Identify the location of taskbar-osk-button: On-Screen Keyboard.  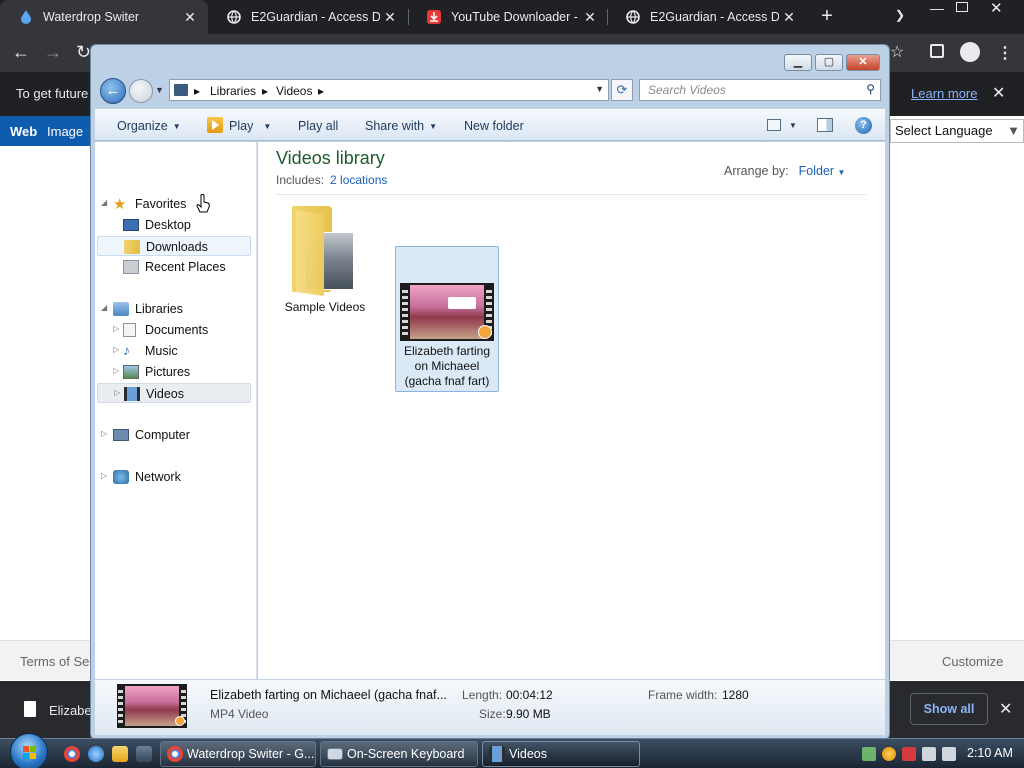
(399, 754).